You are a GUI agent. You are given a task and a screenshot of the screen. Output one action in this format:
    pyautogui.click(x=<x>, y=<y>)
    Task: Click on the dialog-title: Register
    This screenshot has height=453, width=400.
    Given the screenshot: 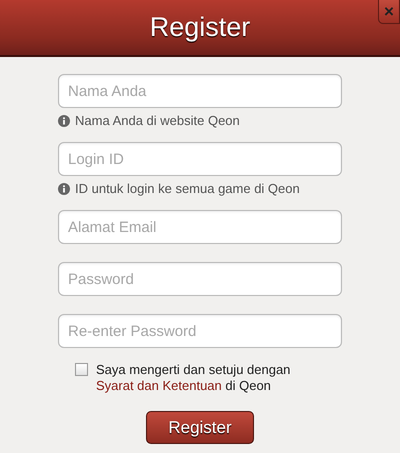 What is the action you would take?
    pyautogui.click(x=200, y=27)
    